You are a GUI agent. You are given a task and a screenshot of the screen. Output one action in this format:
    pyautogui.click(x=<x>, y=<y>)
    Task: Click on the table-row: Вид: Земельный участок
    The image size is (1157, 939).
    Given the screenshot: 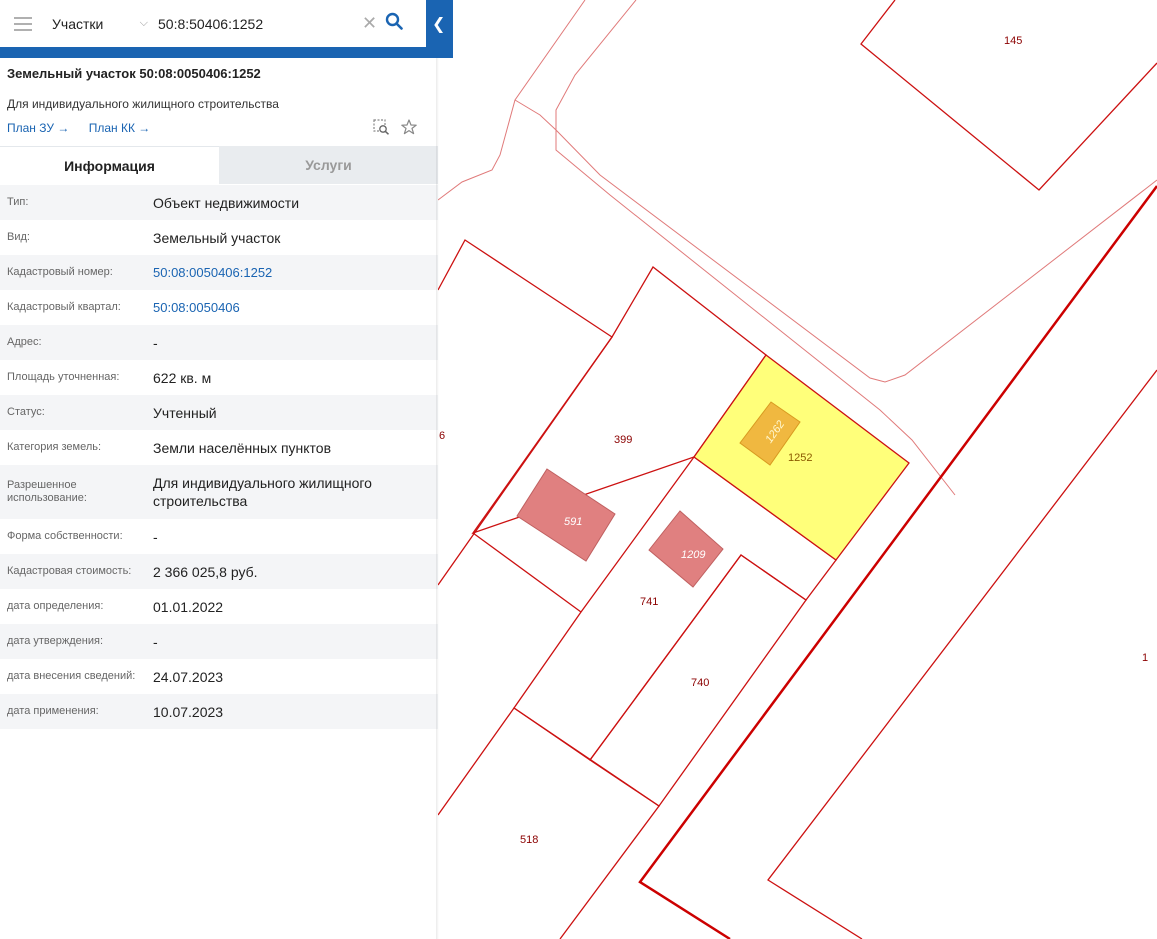 What is the action you would take?
    pyautogui.click(x=219, y=237)
    